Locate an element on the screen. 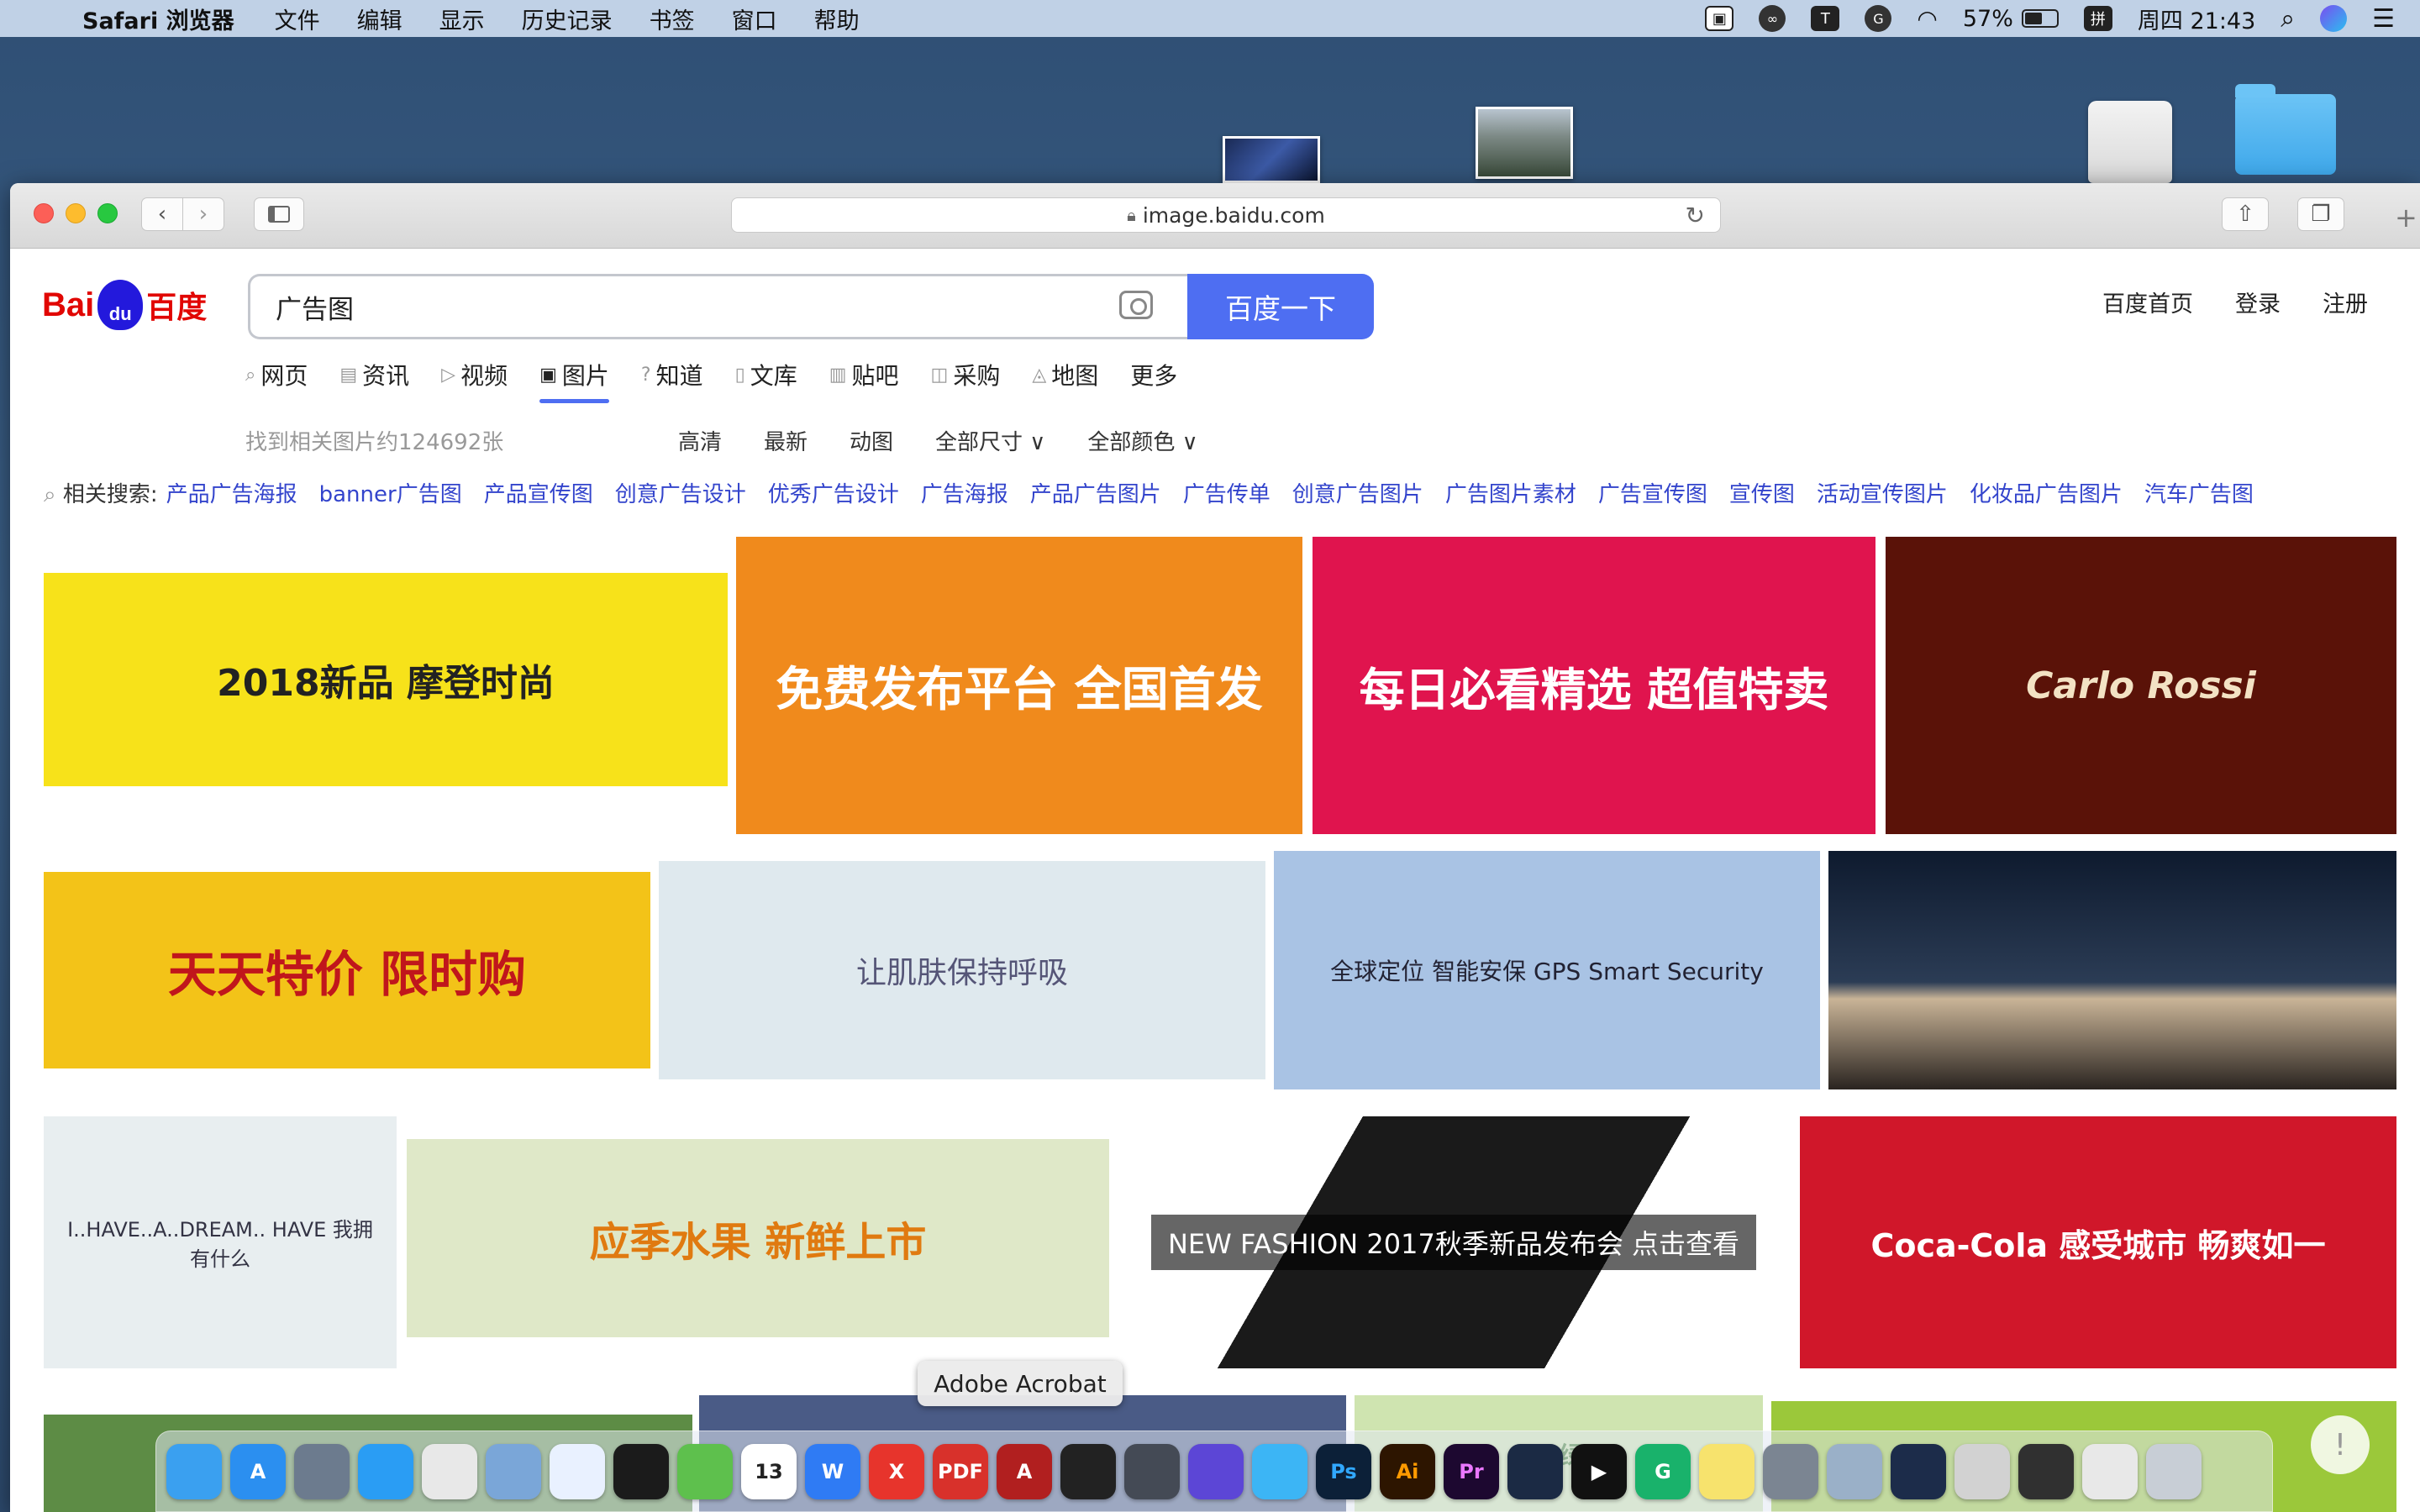 The height and width of the screenshot is (1512, 2420). related-link: 汽车广告图 is located at coordinates (2199, 492).